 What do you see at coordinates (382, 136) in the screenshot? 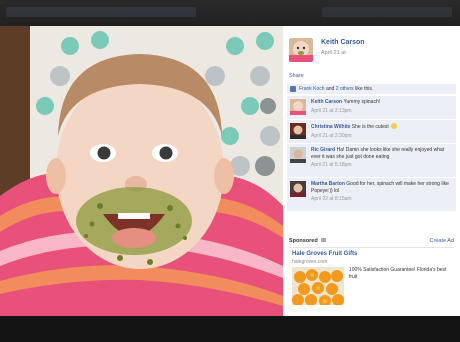
I see `comment-timestamp: April 21 at 2:30pm` at bounding box center [382, 136].